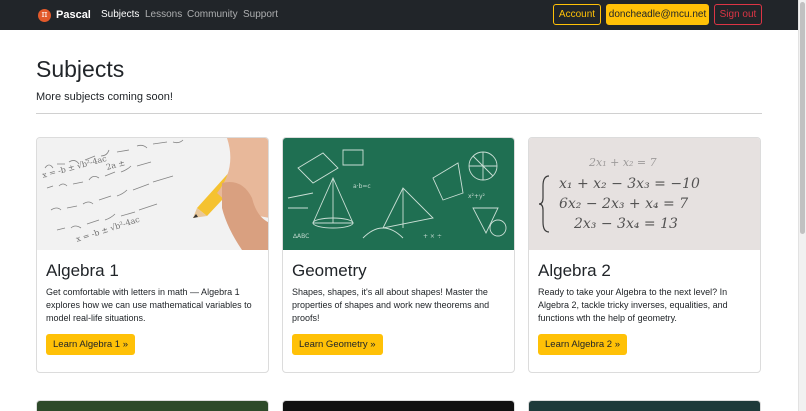  I want to click on learn-algebra-1-button: Learn Algebra 1 », so click(91, 344).